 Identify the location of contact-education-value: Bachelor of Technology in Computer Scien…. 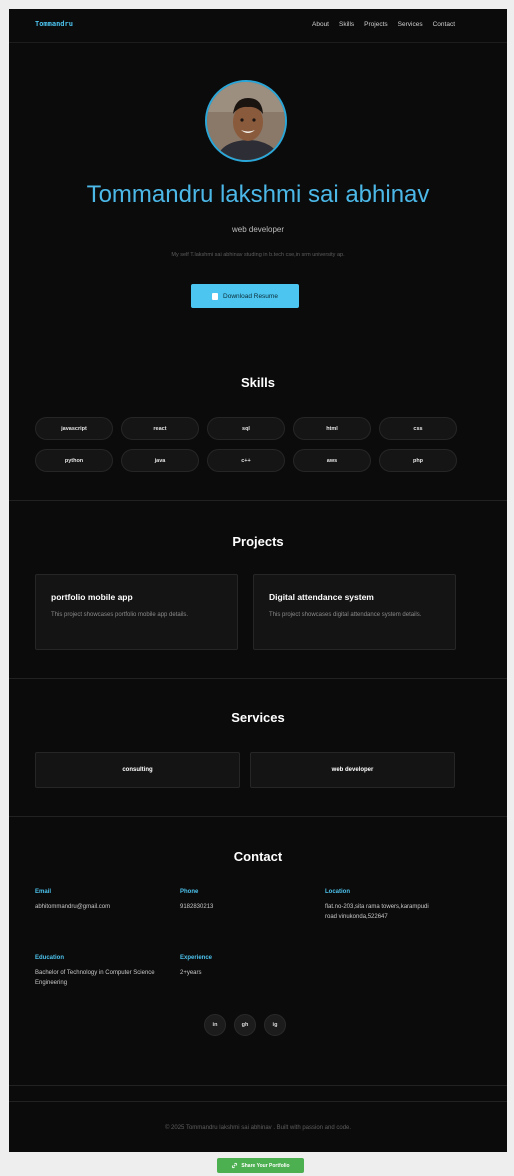
(95, 978).